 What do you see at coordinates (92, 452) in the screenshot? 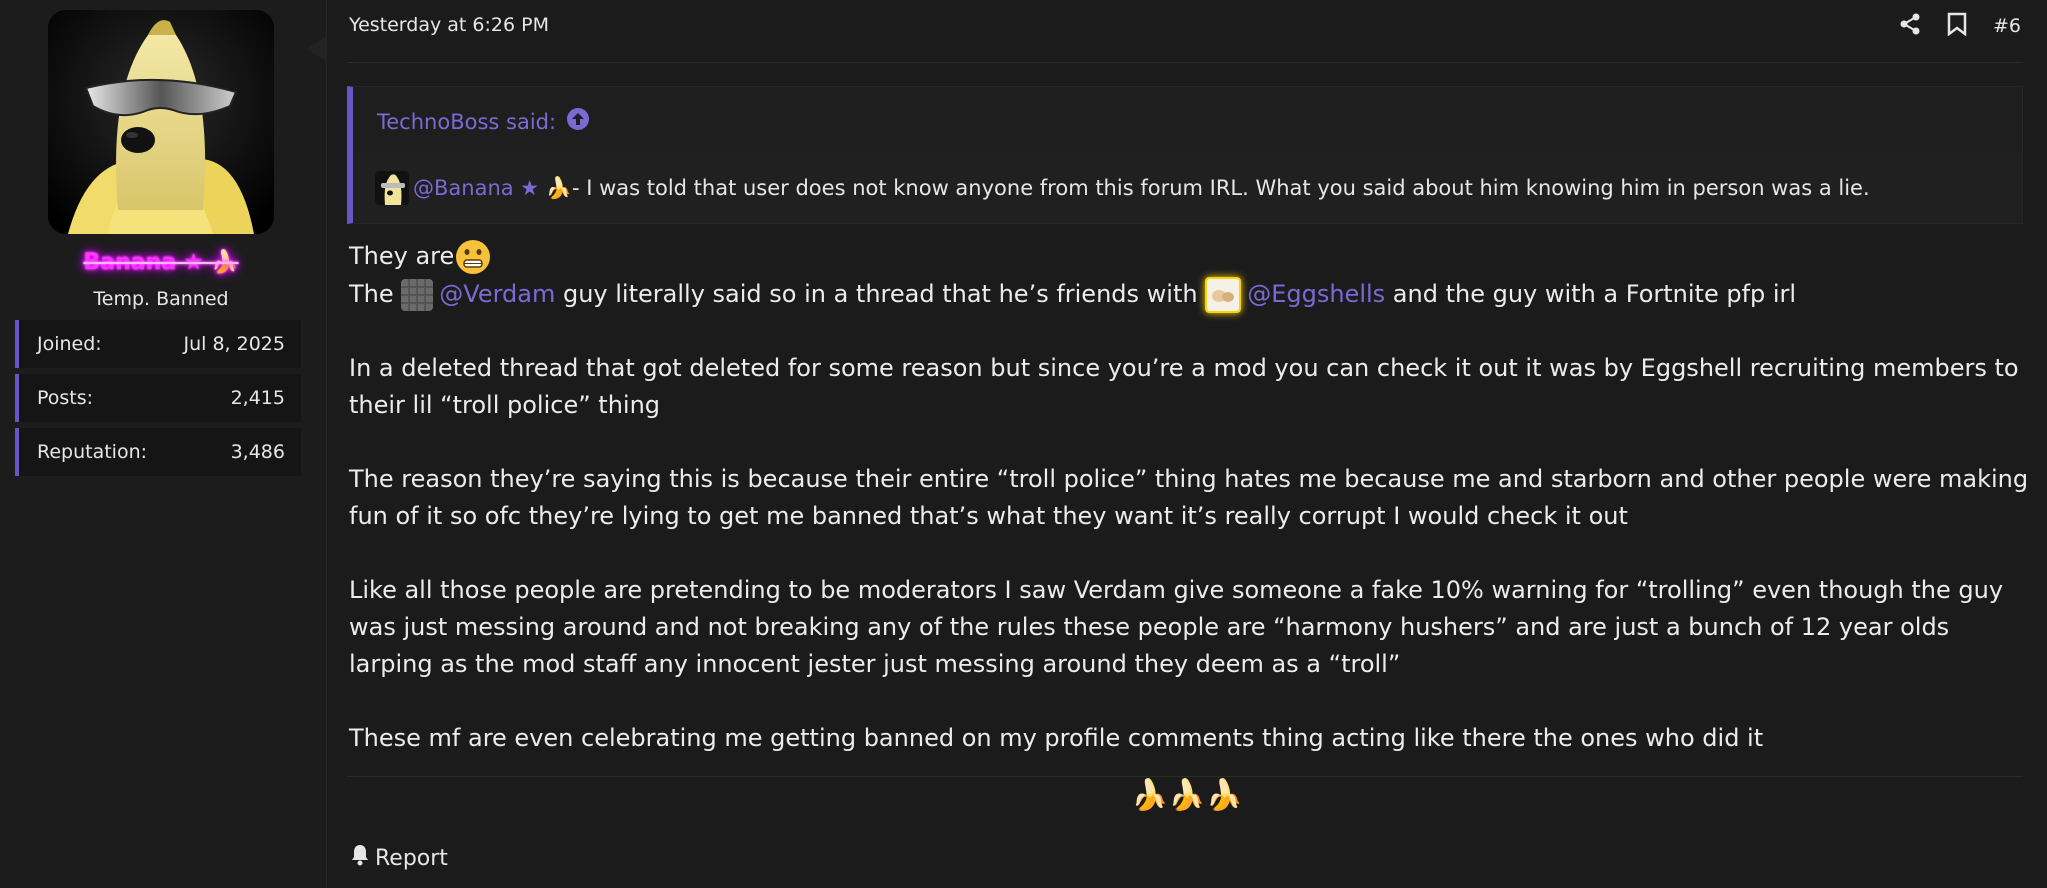
I see `stat-label: Reputation:` at bounding box center [92, 452].